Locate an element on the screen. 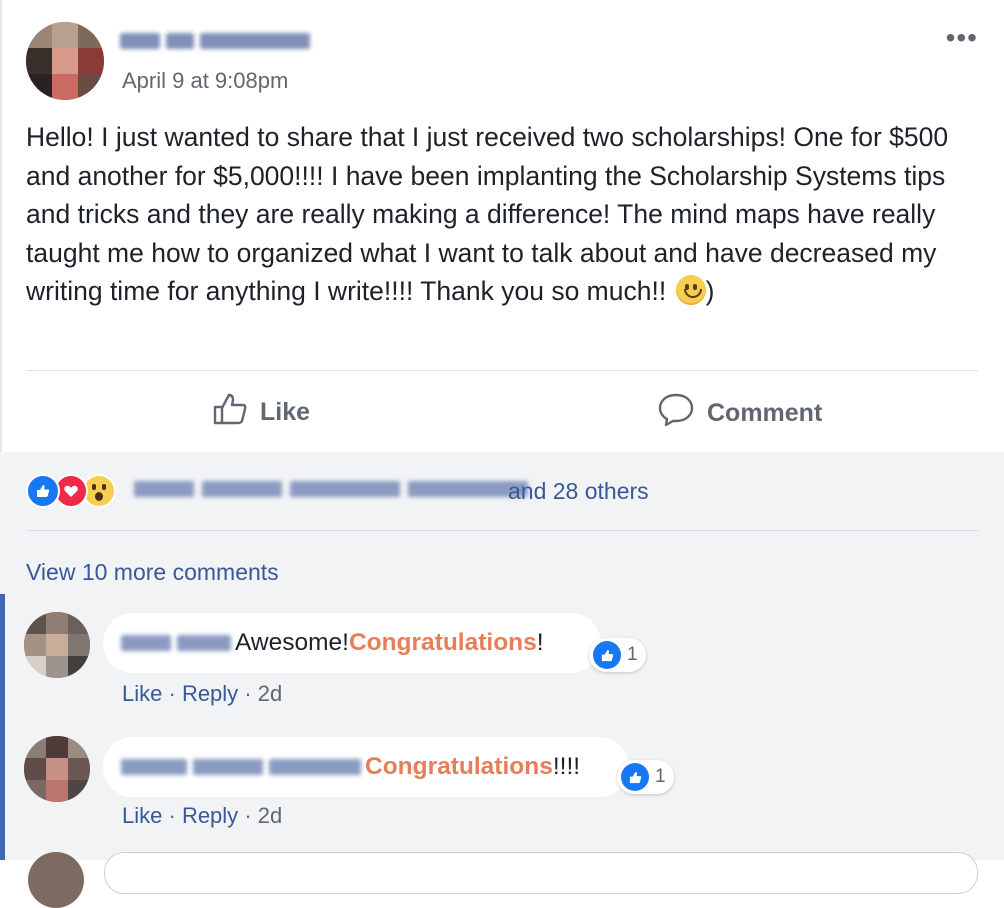 This screenshot has height=908, width=1004. ellipsis-icon: ••• is located at coordinates (962, 38).